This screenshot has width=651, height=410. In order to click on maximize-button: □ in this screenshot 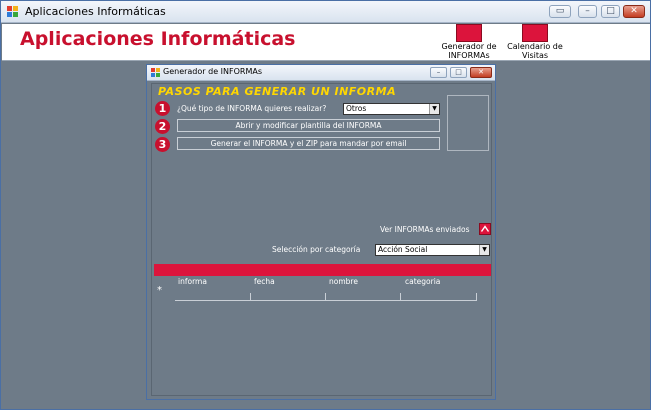, I will do `click(610, 11)`.